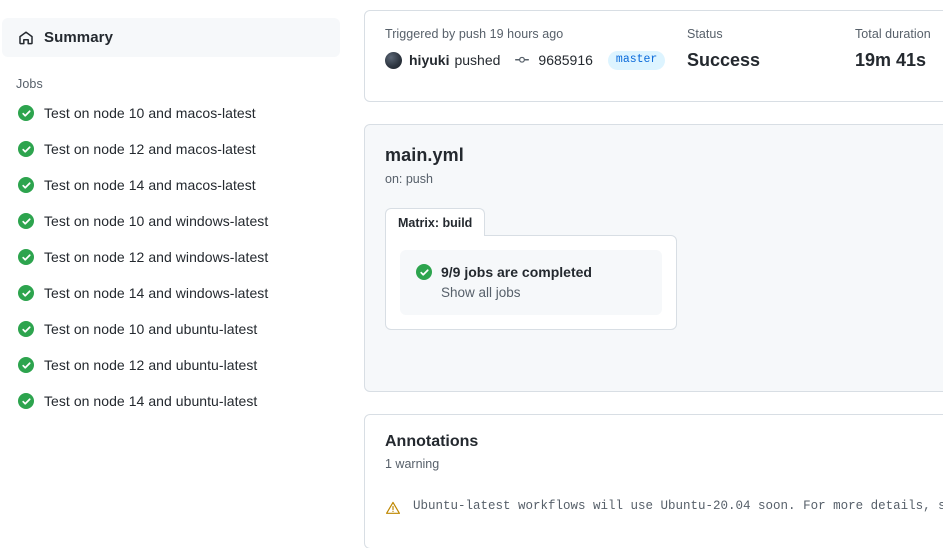  I want to click on annotations-count: 1 warning, so click(412, 464).